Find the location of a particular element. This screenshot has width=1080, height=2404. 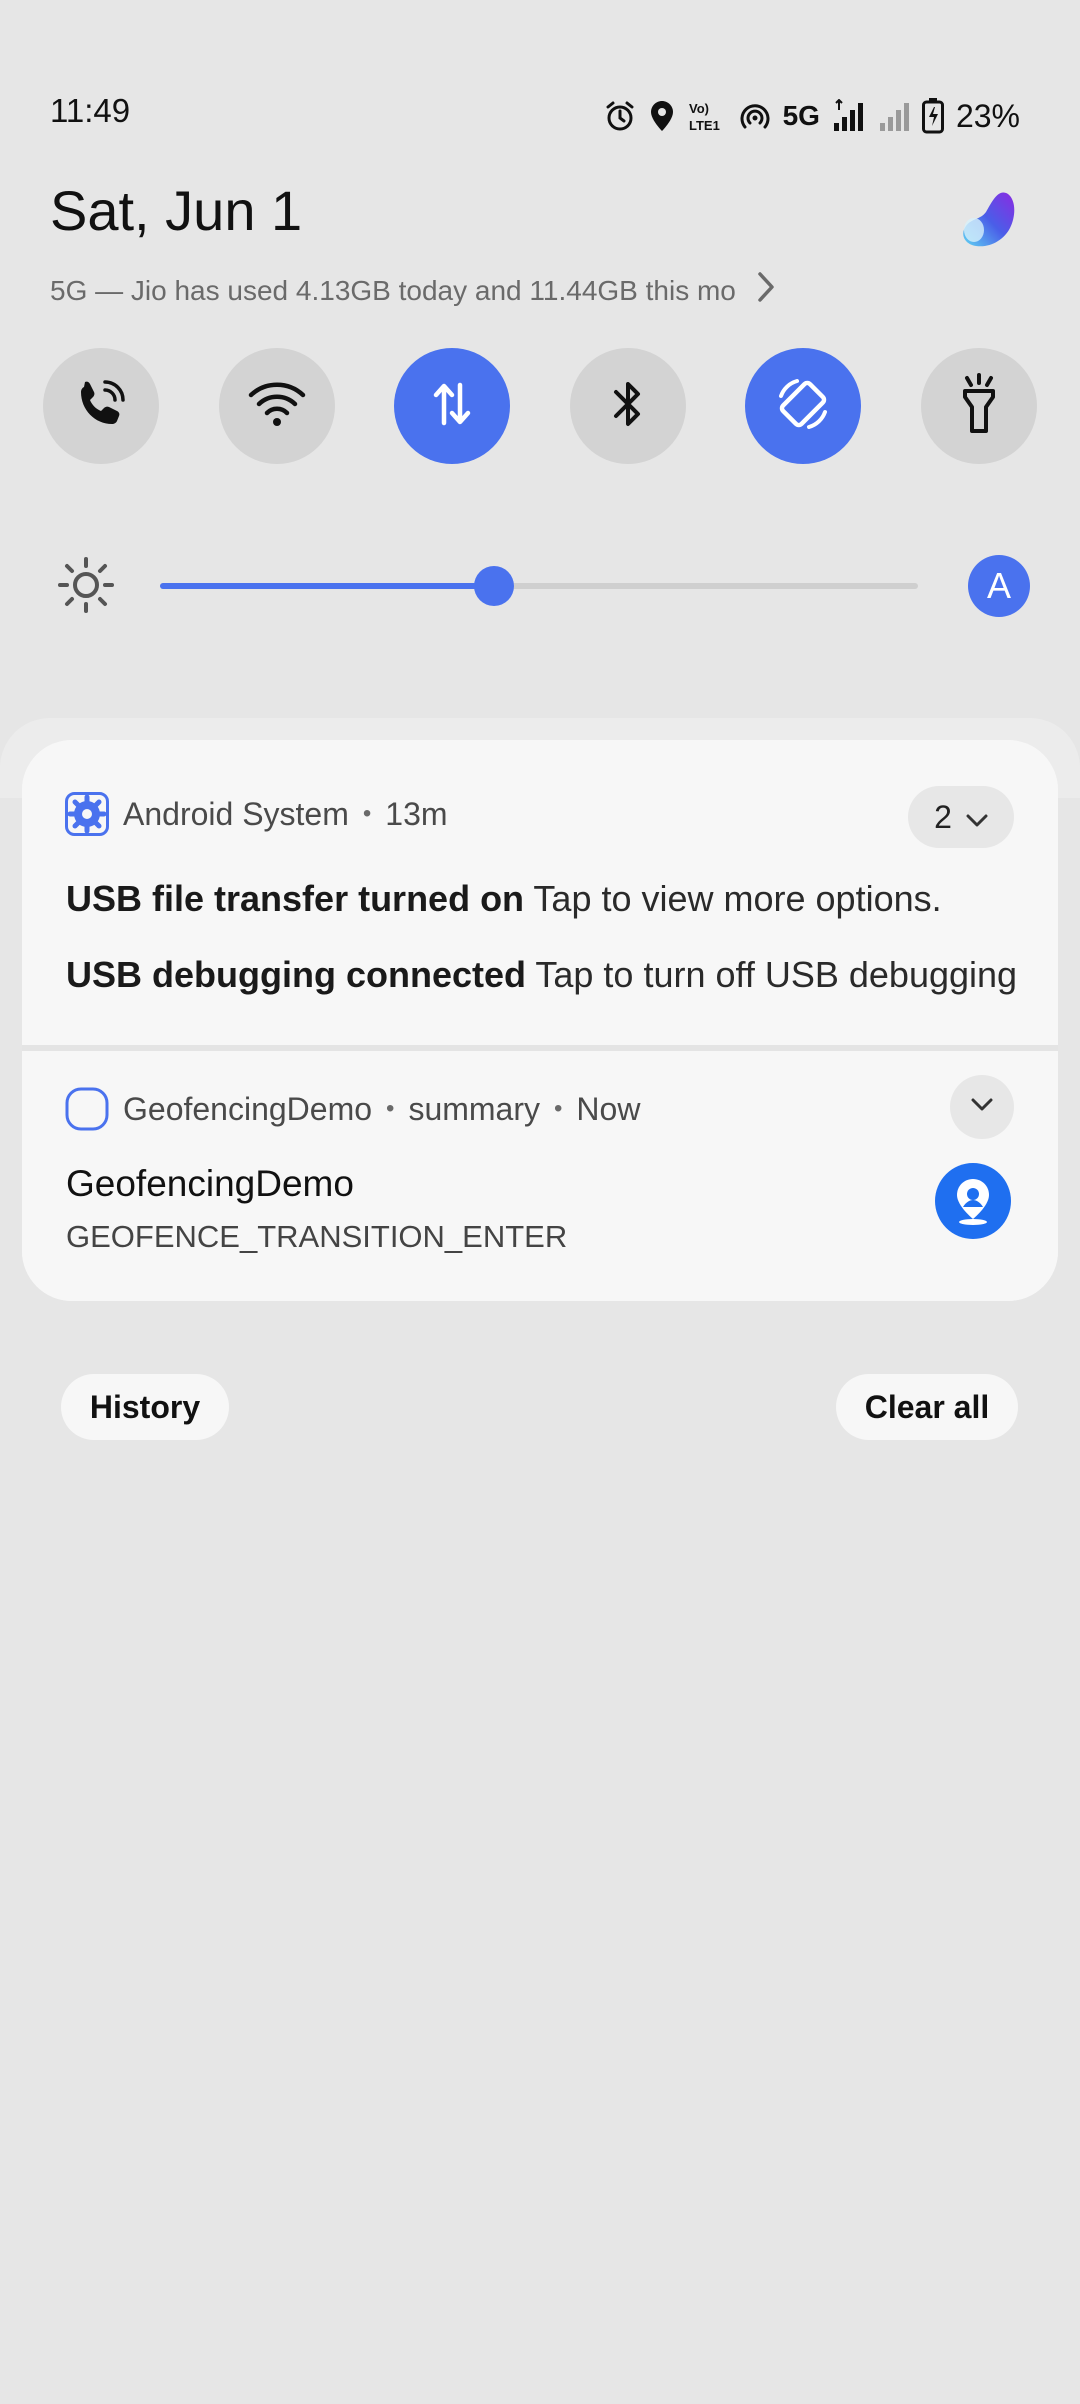

wifi-icon is located at coordinates (277, 406).